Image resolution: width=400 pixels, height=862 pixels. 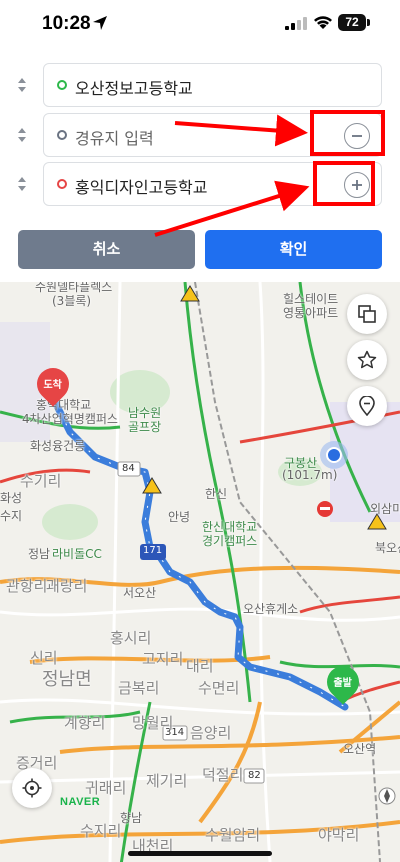 What do you see at coordinates (41, 481) in the screenshot?
I see `map-label: 수기리` at bounding box center [41, 481].